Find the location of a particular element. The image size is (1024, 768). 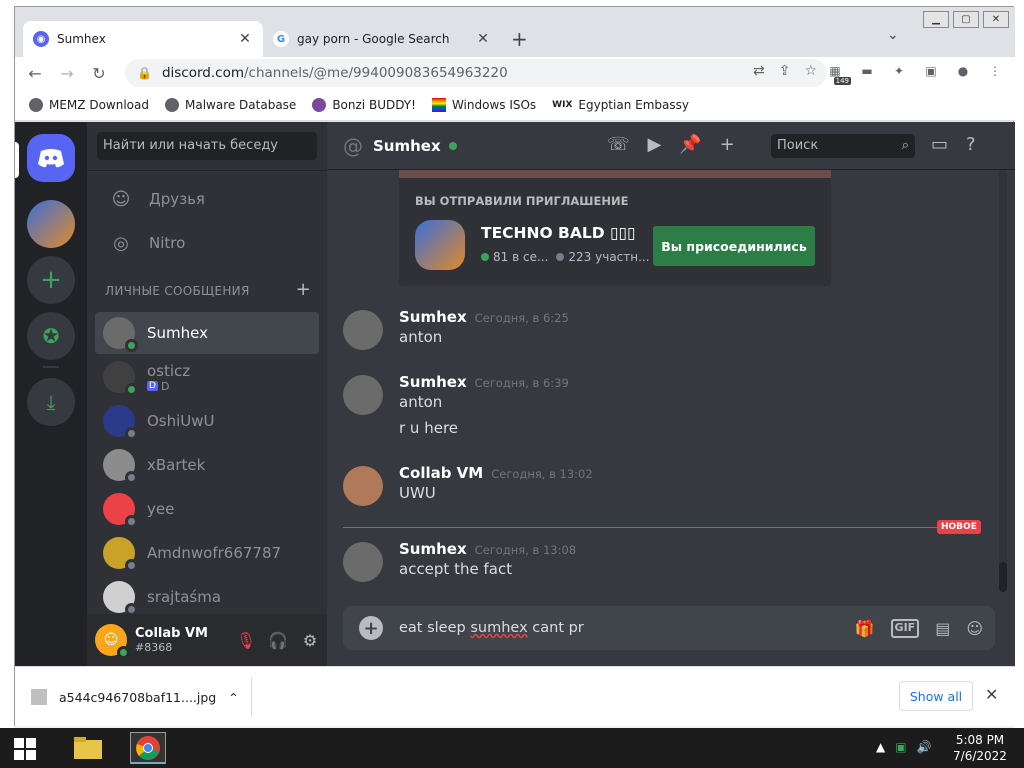

settings-gear-icon: ⚙ is located at coordinates (310, 640).